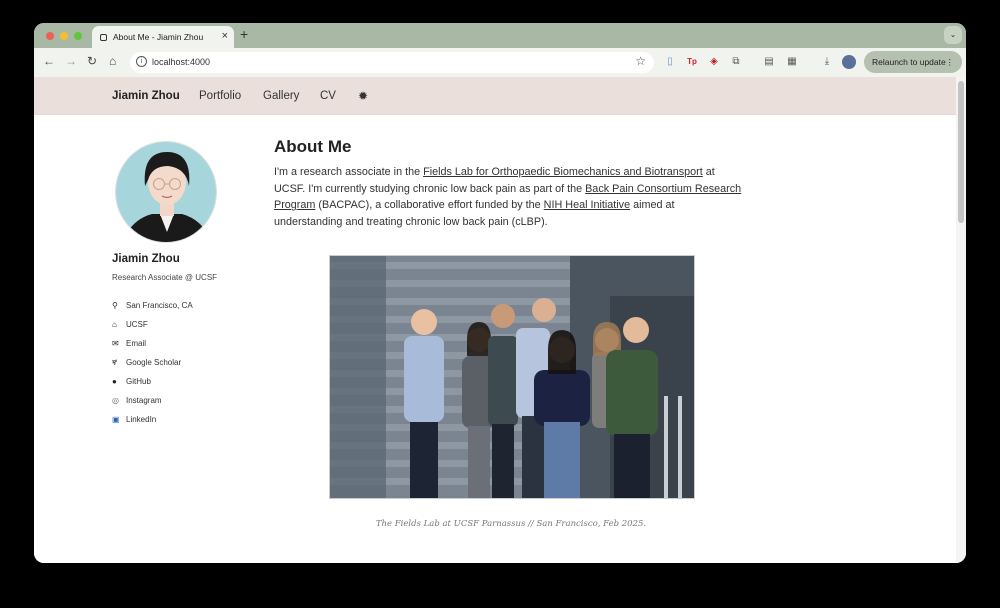 The width and height of the screenshot is (1000, 608). I want to click on document-extension-icon: ▯, so click(670, 62).